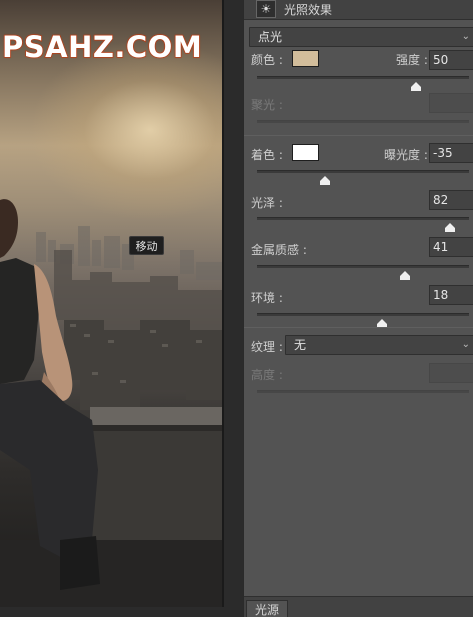  Describe the element at coordinates (358, 606) in the screenshot. I see `bottom-panel-bar: 光源` at that location.